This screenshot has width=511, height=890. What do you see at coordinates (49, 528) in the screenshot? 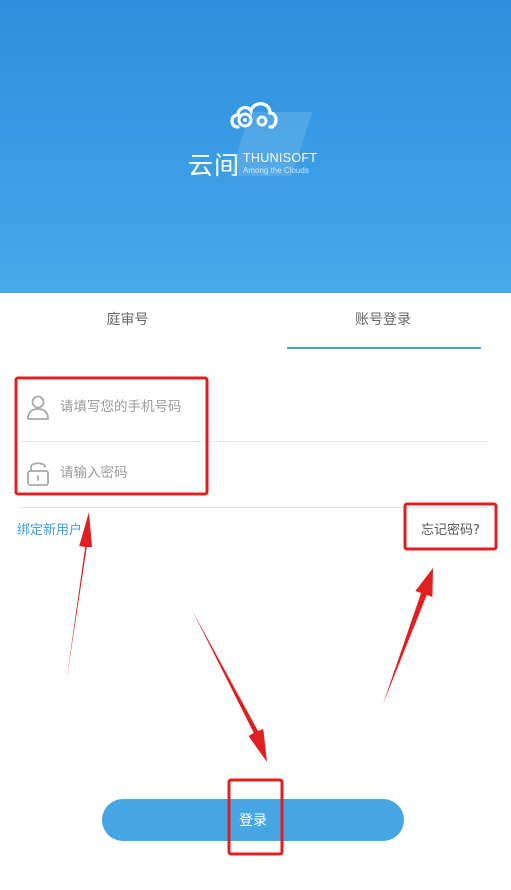
I see `bind-new-user-link: 绑定新用户` at bounding box center [49, 528].